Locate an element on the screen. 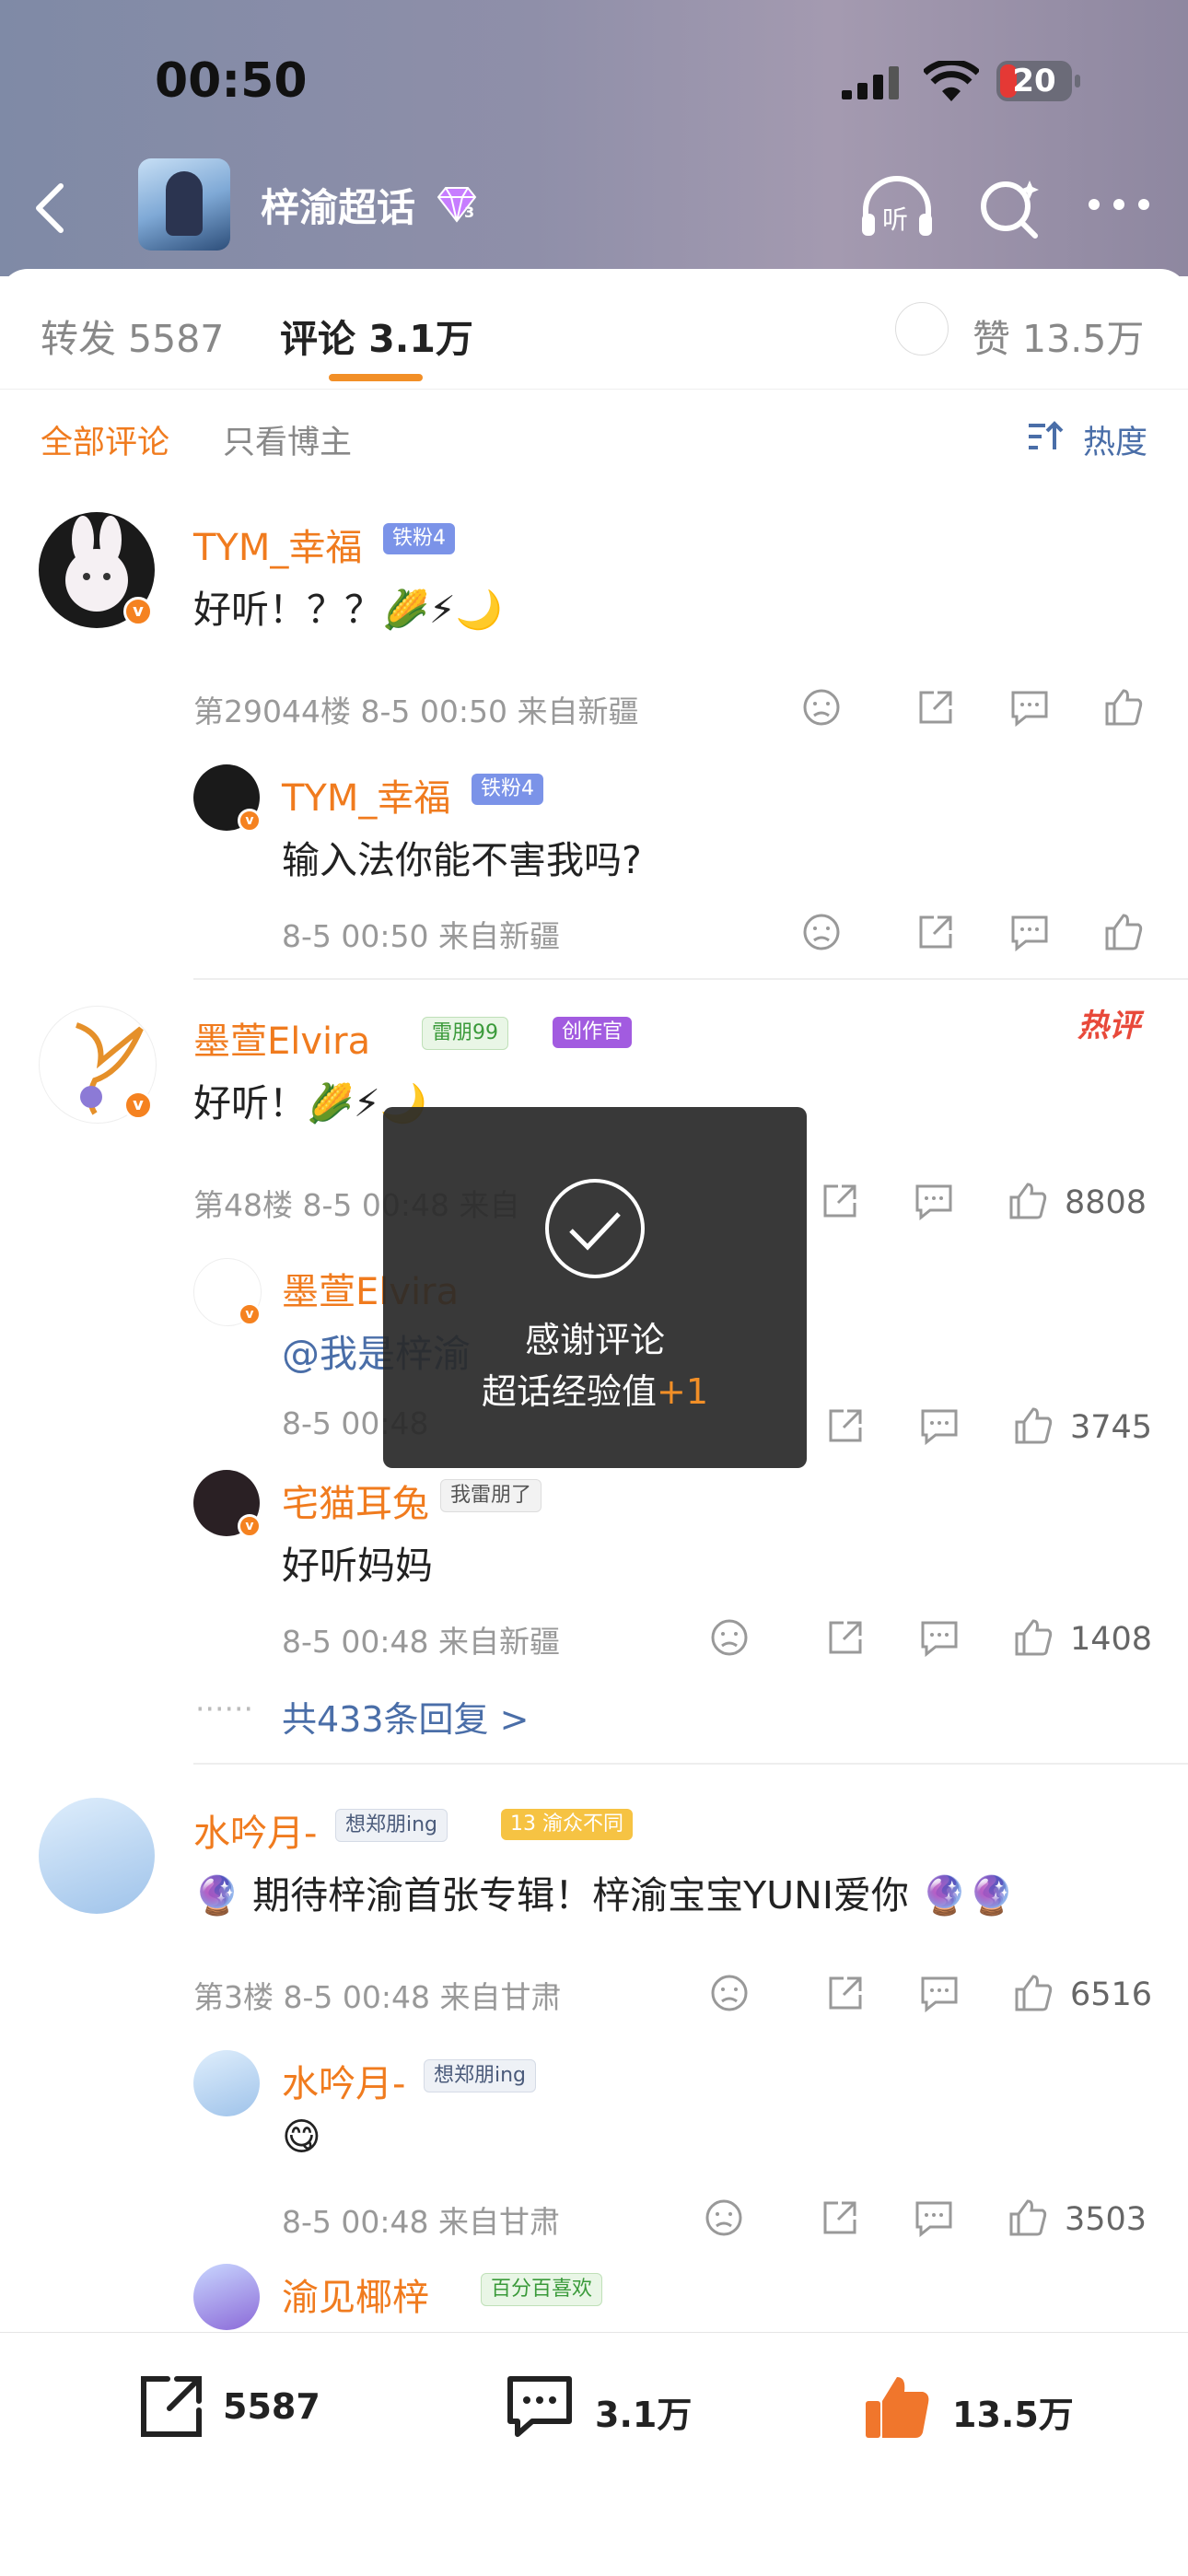 Image resolution: width=1188 pixels, height=2576 pixels. fan-badge: 我雷朋了 is located at coordinates (491, 1495).